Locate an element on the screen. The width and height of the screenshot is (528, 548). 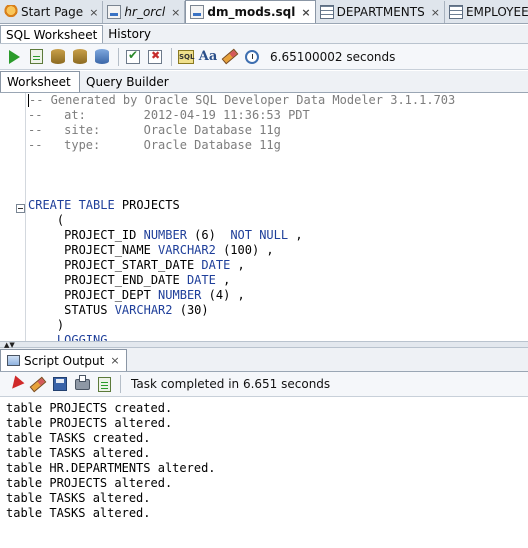
clear-output-button is located at coordinates (38, 384).